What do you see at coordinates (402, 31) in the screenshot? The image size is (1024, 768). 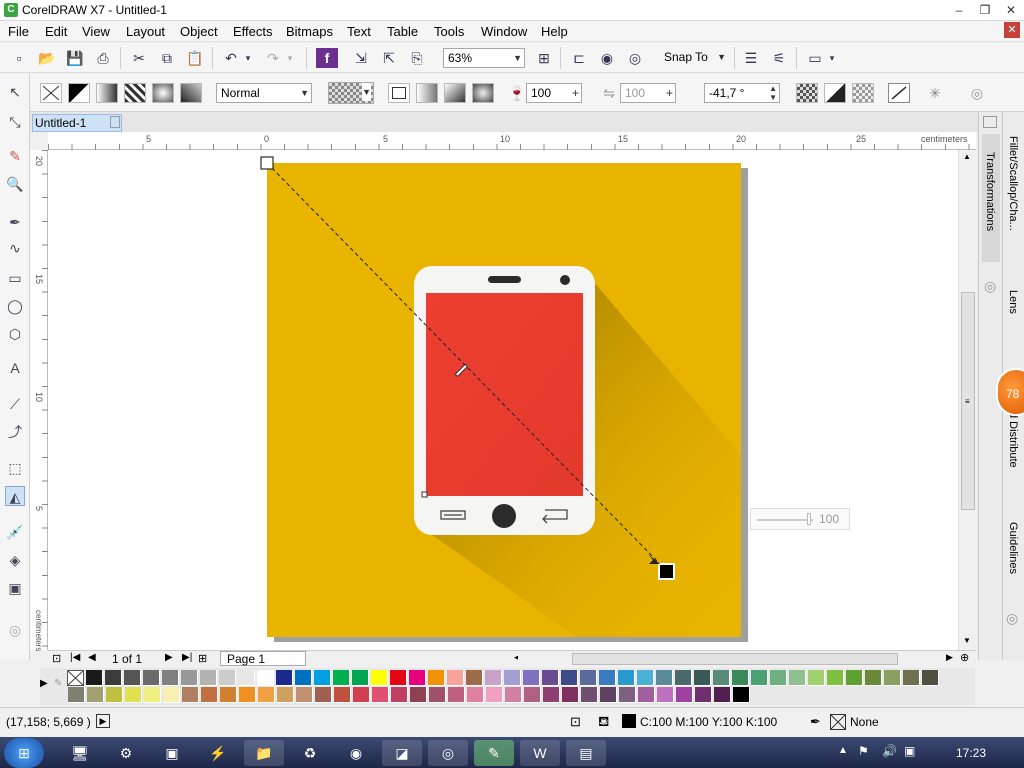 I see `menu-table: Table` at bounding box center [402, 31].